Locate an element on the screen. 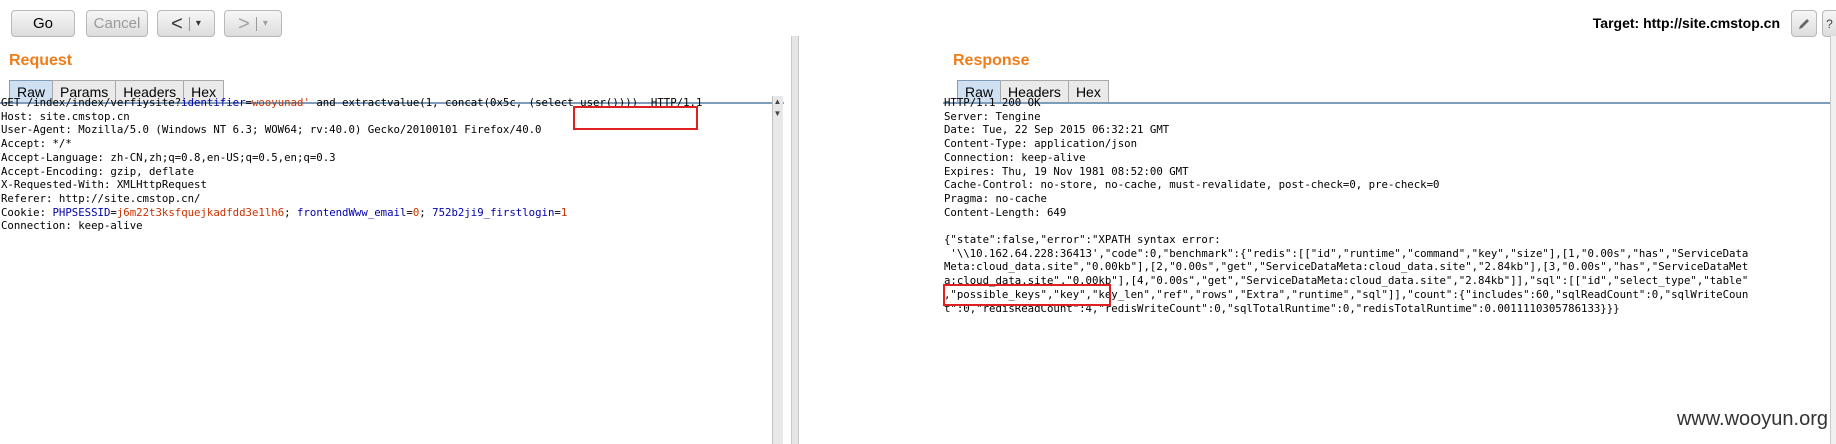 The height and width of the screenshot is (444, 1836). target-label: Target: http://site.cmstop.cn is located at coordinates (1686, 23).